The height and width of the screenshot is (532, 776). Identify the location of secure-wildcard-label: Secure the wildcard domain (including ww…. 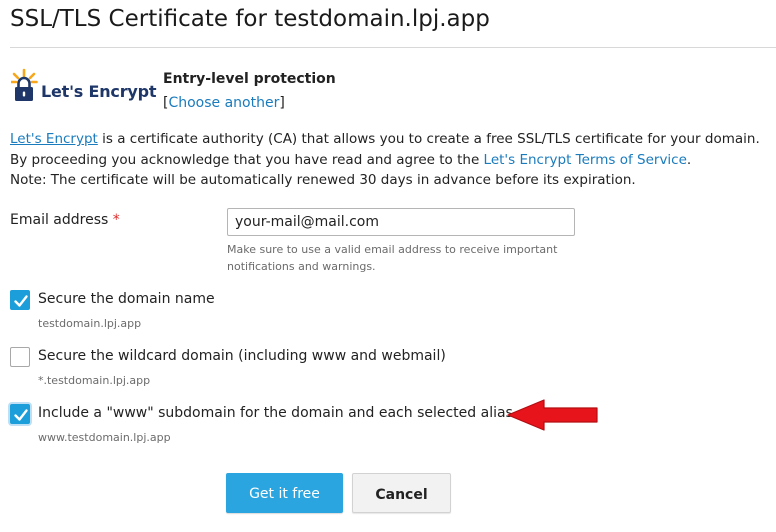
(242, 356).